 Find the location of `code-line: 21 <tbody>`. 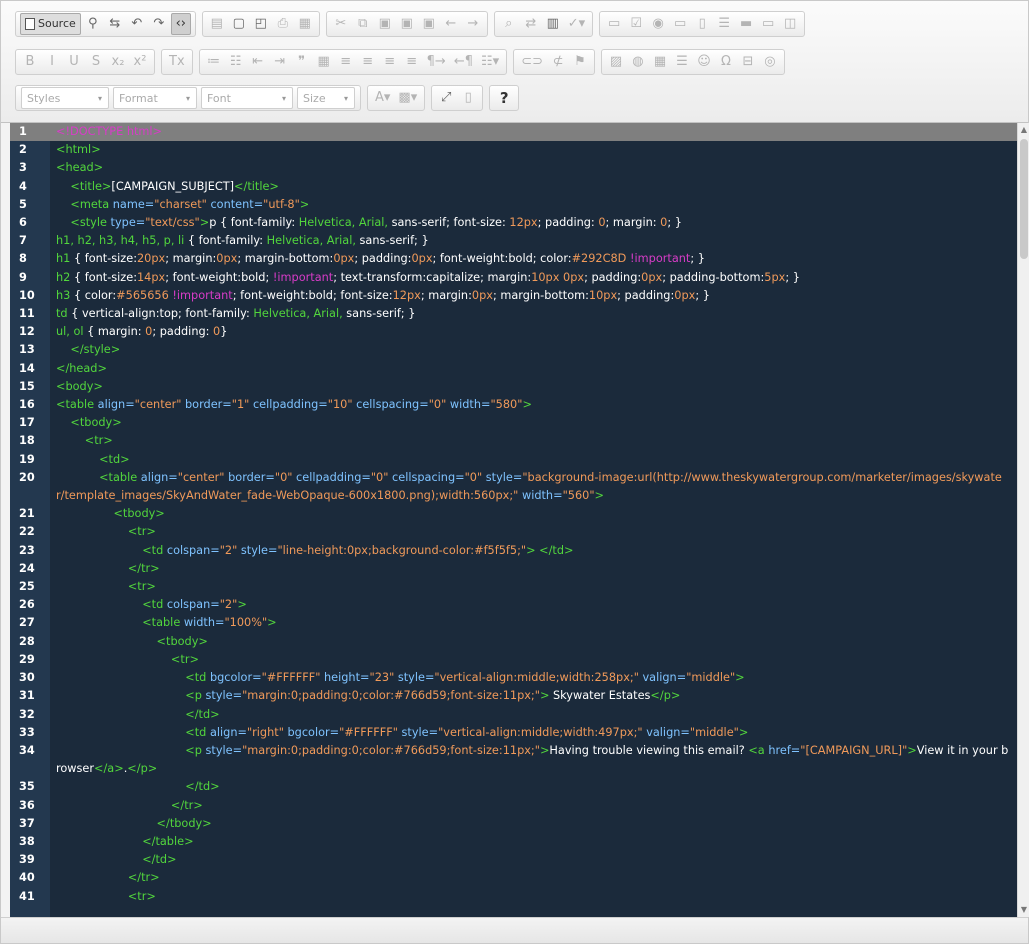

code-line: 21 <tbody> is located at coordinates (513, 514).